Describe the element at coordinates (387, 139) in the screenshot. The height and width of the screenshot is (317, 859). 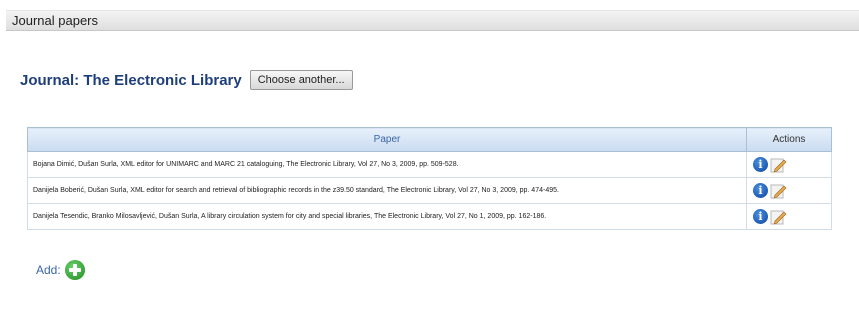
I see `paper-column-header: Paper` at that location.